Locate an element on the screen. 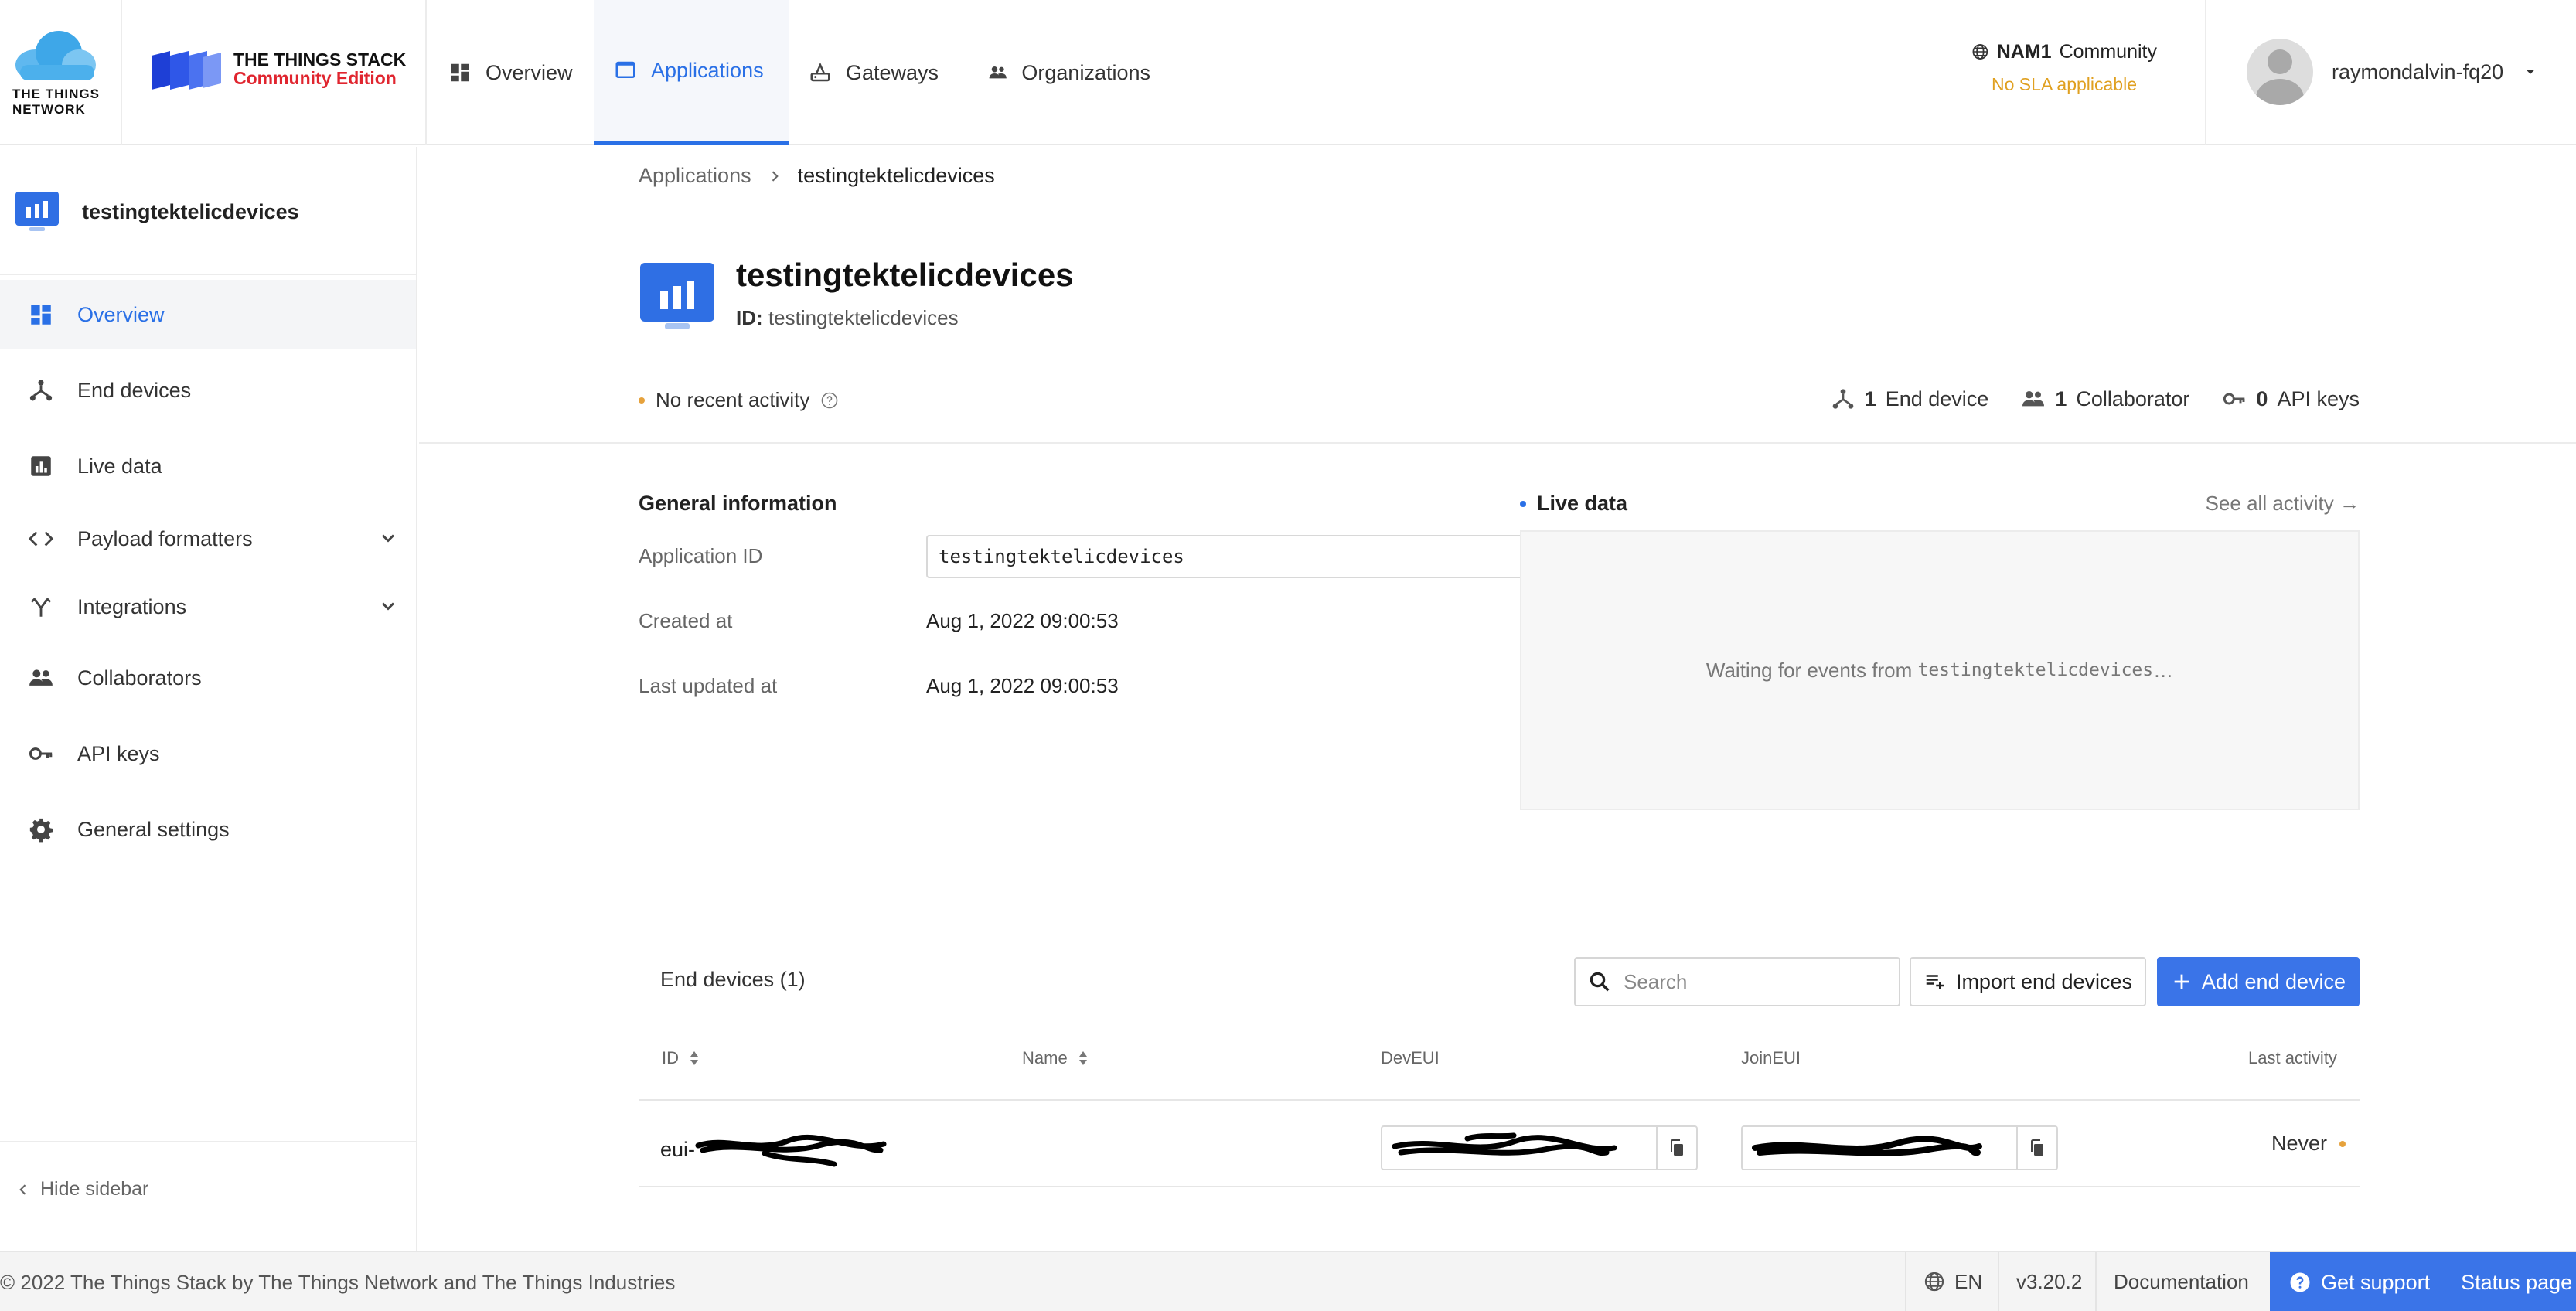  last-activity-value: Never is located at coordinates (2299, 1143).